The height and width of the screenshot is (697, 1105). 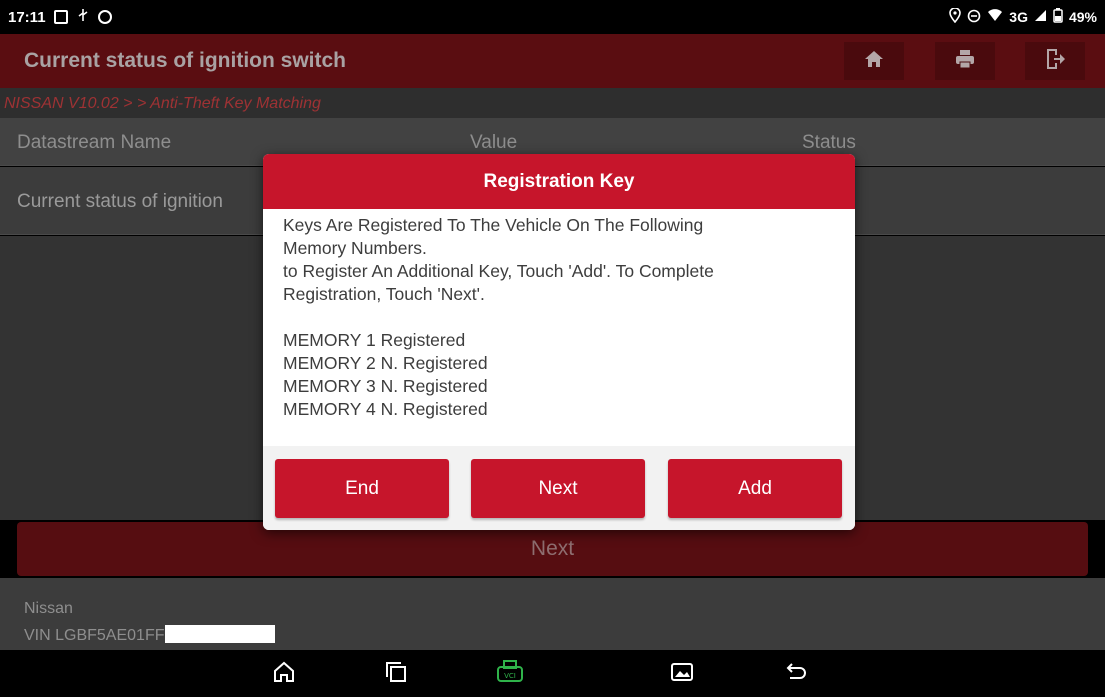 I want to click on vci-icon: VCI, so click(x=510, y=674).